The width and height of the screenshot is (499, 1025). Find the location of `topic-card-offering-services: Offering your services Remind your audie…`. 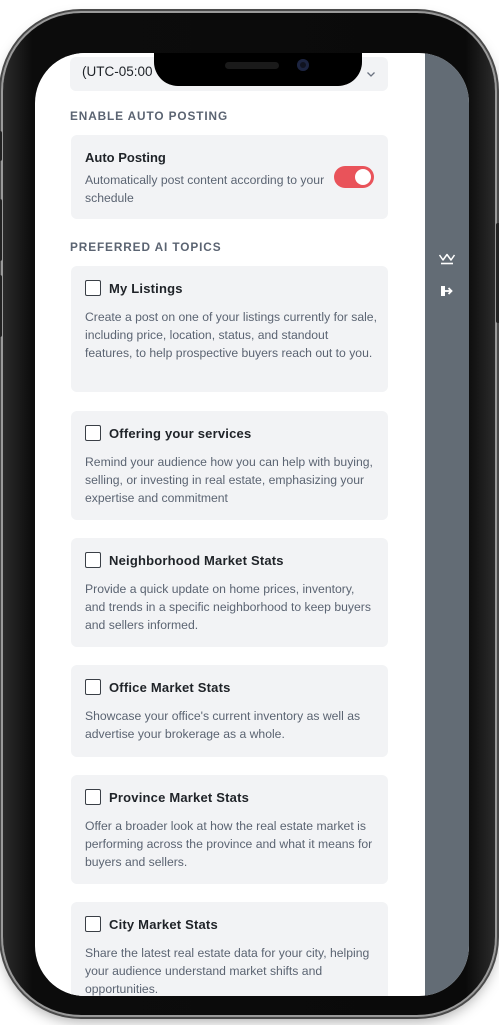

topic-card-offering-services: Offering your services Remind your audie… is located at coordinates (229, 465).